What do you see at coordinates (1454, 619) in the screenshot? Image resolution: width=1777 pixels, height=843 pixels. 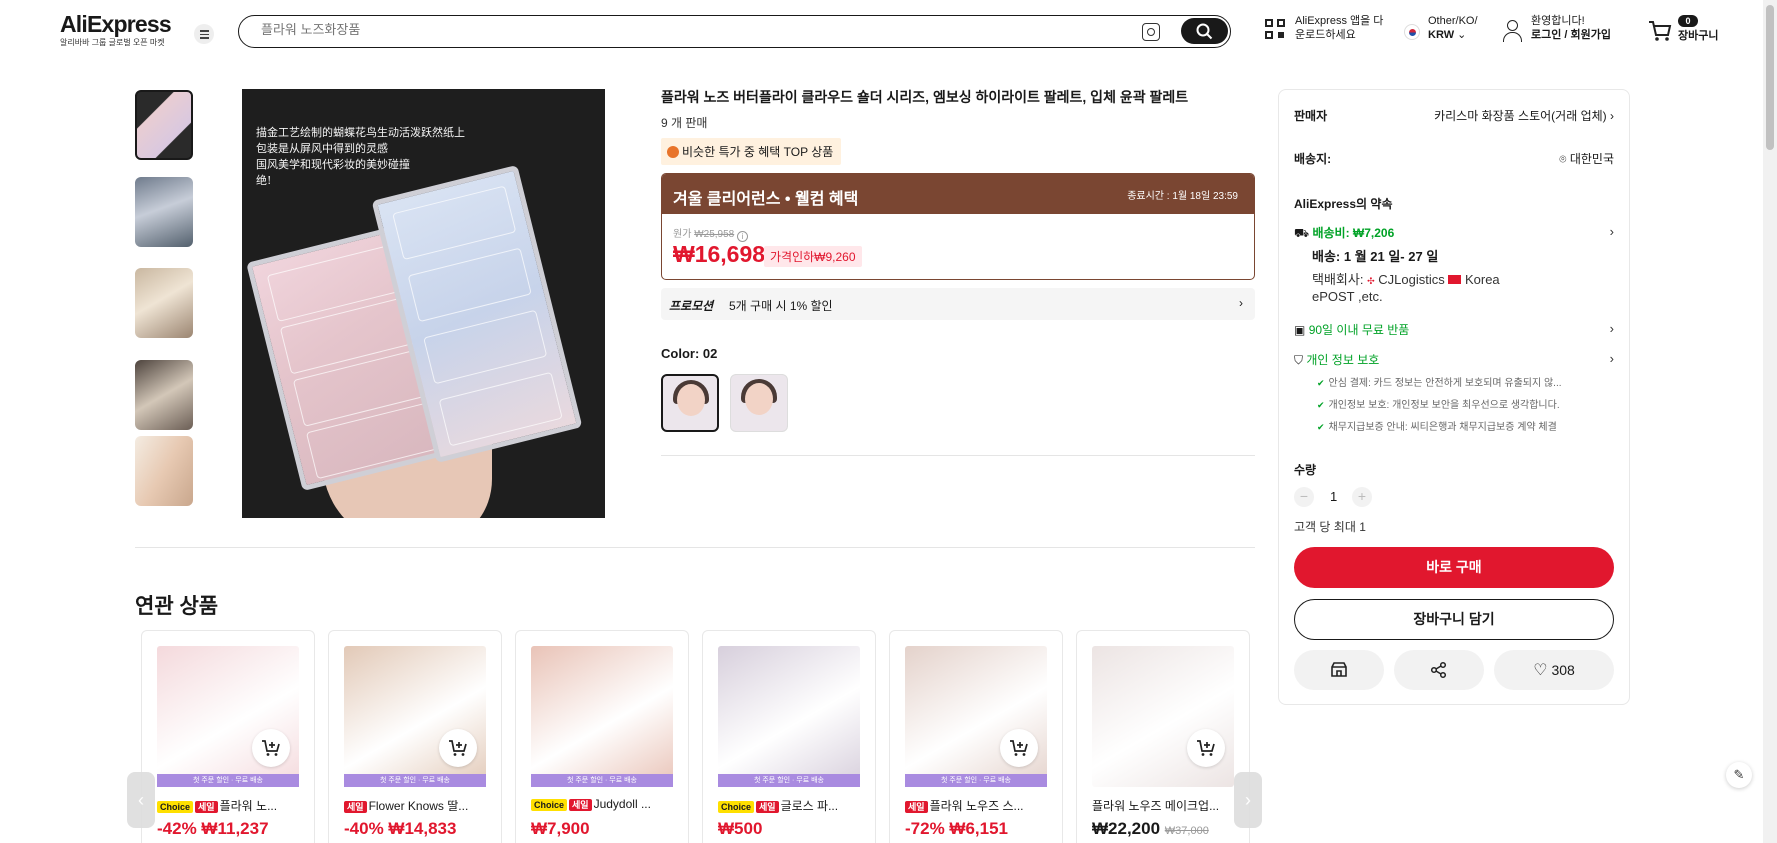 I see `add-to-cart-button: 장바구니 담기` at bounding box center [1454, 619].